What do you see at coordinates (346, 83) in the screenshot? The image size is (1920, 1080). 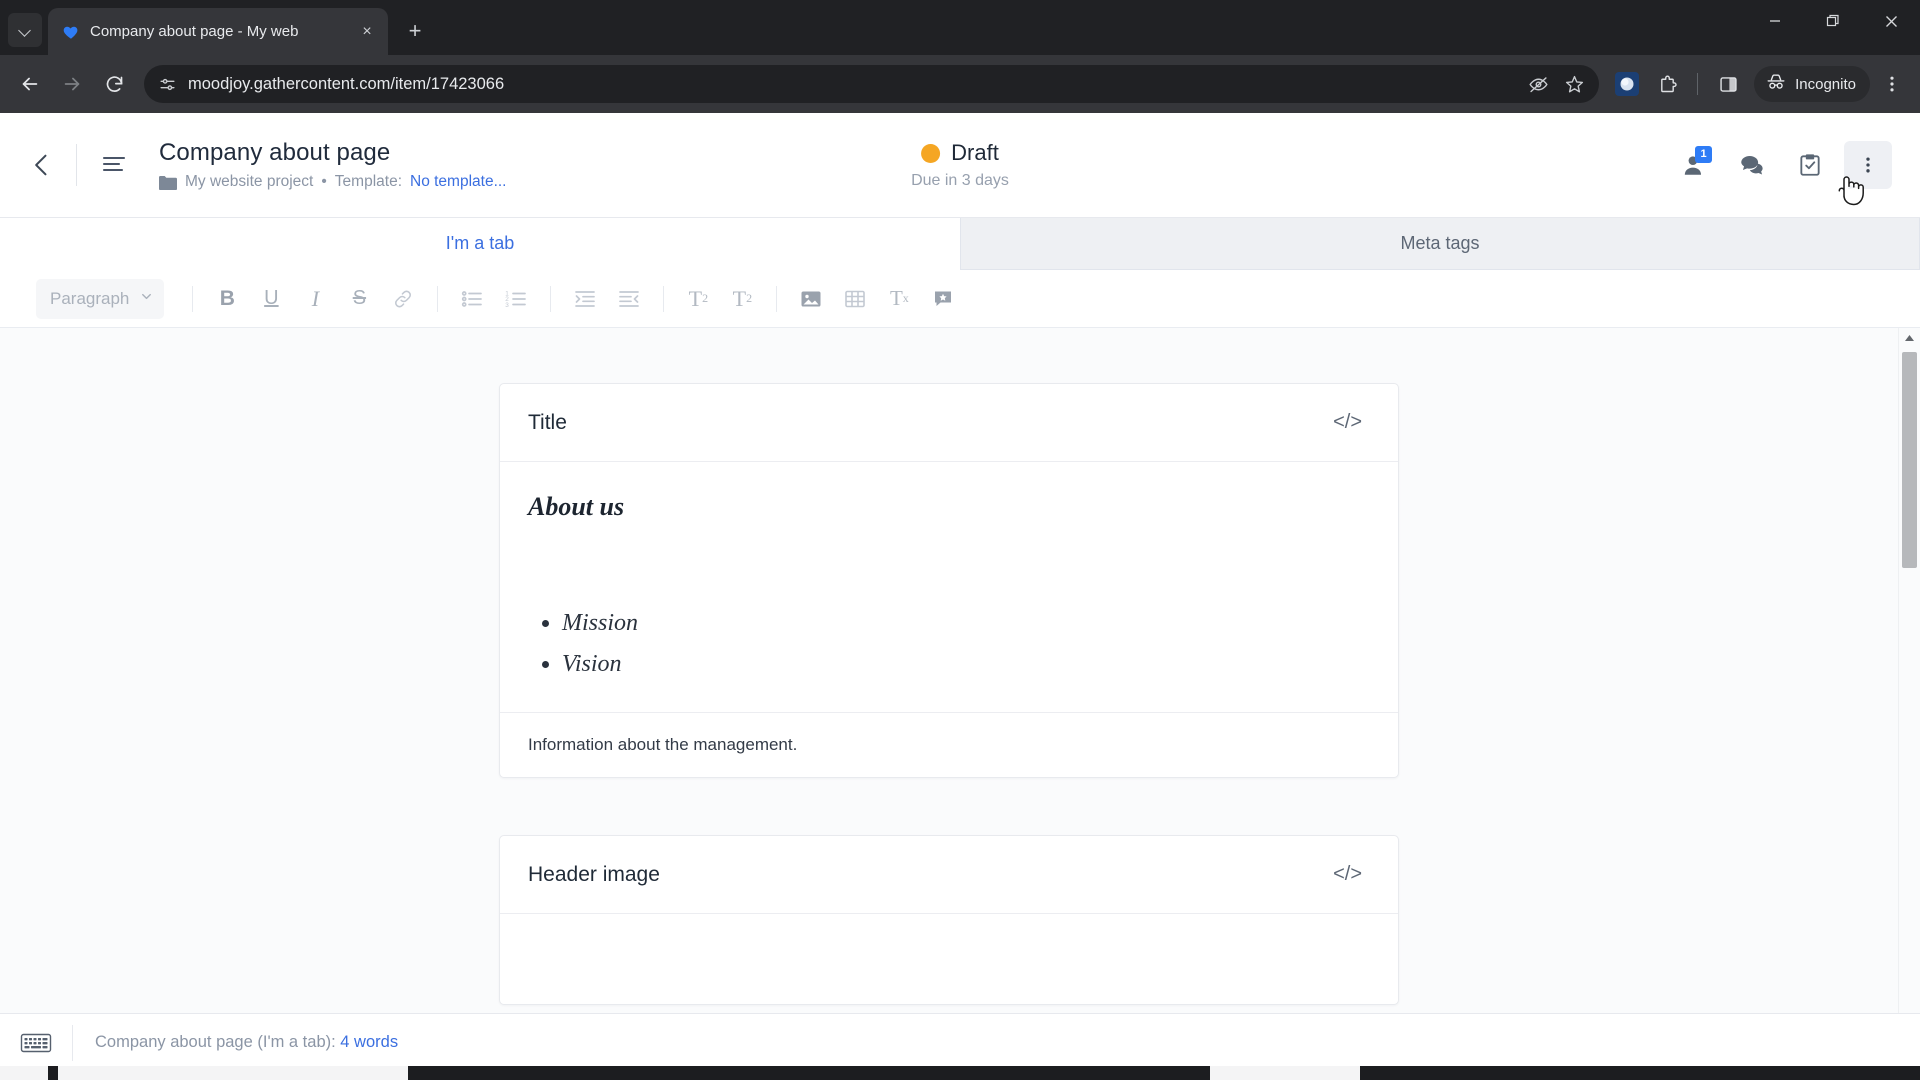 I see `url-text: moodjoy.gathercontent.com/item/17423066` at bounding box center [346, 83].